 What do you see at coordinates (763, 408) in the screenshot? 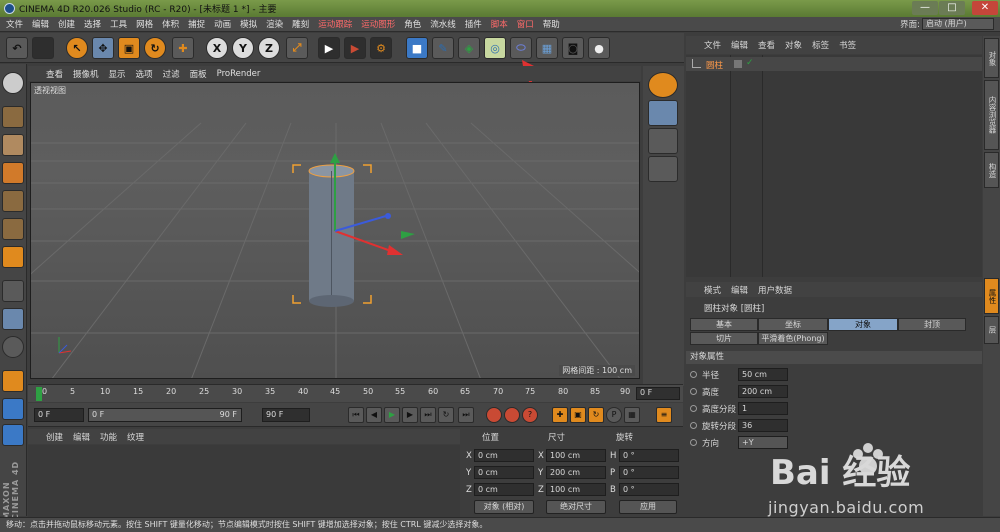
I see `height-segments-field: 1` at bounding box center [763, 408].